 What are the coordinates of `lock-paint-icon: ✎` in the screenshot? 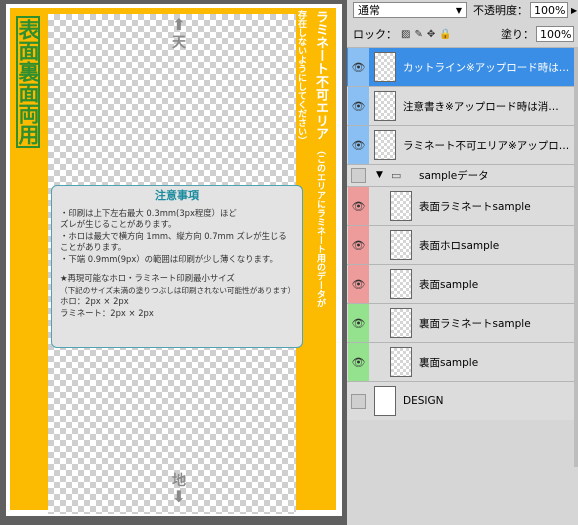 It's located at (418, 34).